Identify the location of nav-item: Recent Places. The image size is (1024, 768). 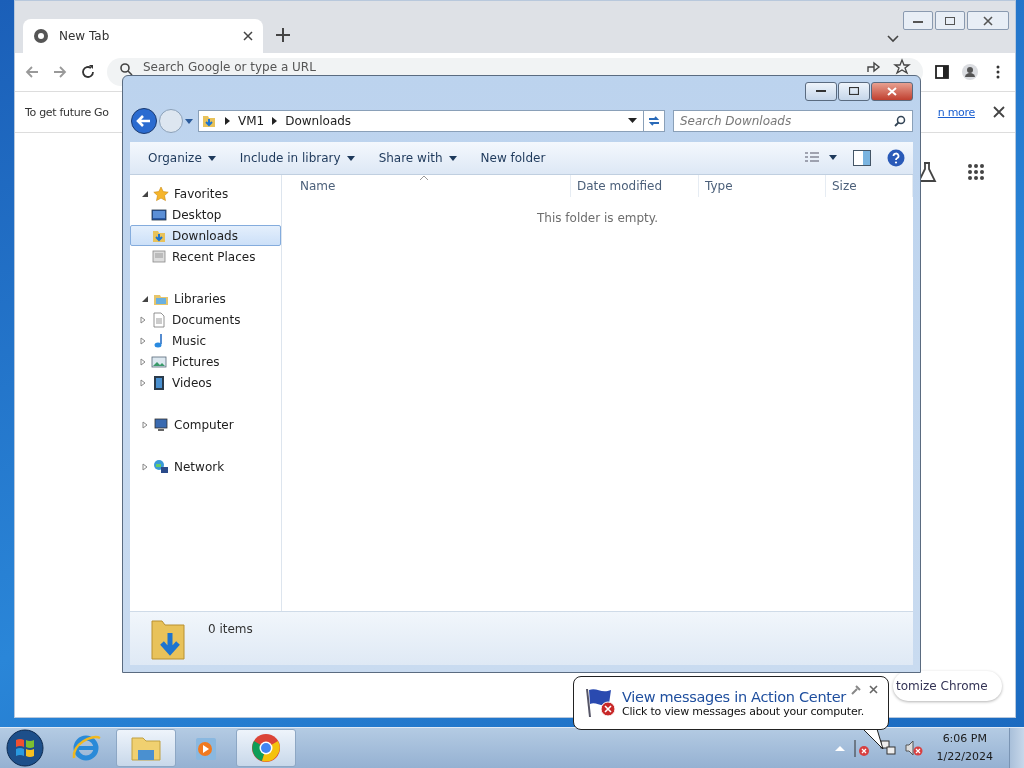
(205, 256).